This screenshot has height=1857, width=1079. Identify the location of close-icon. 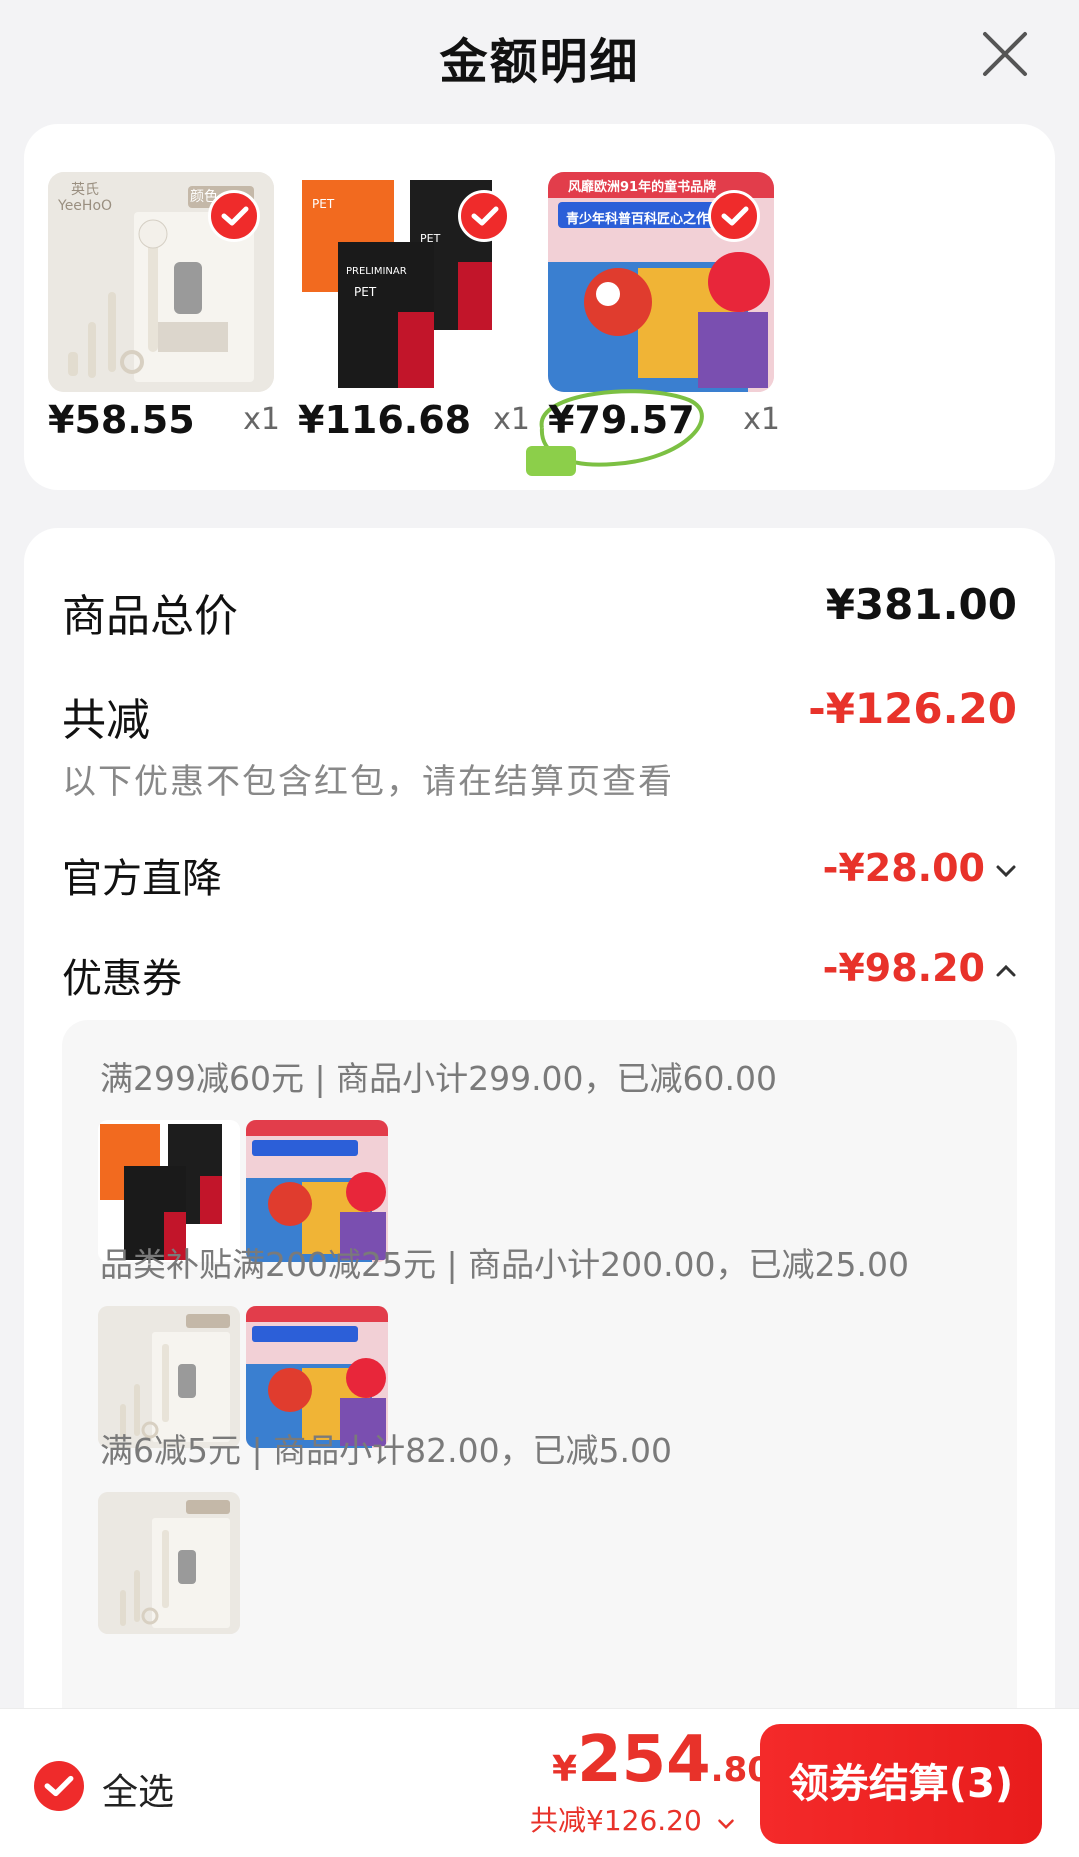
(1005, 54).